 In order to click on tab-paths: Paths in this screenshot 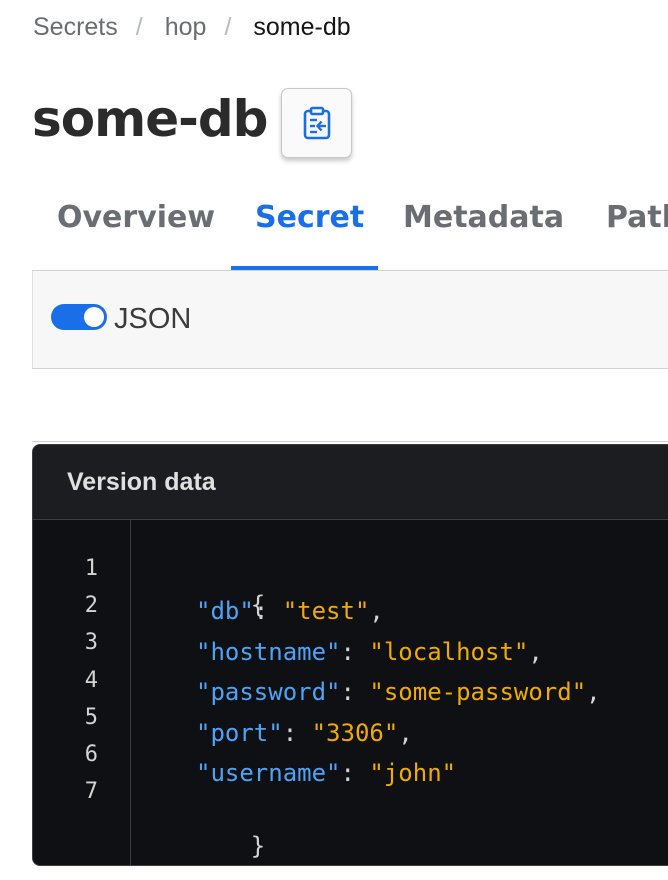, I will do `click(637, 218)`.